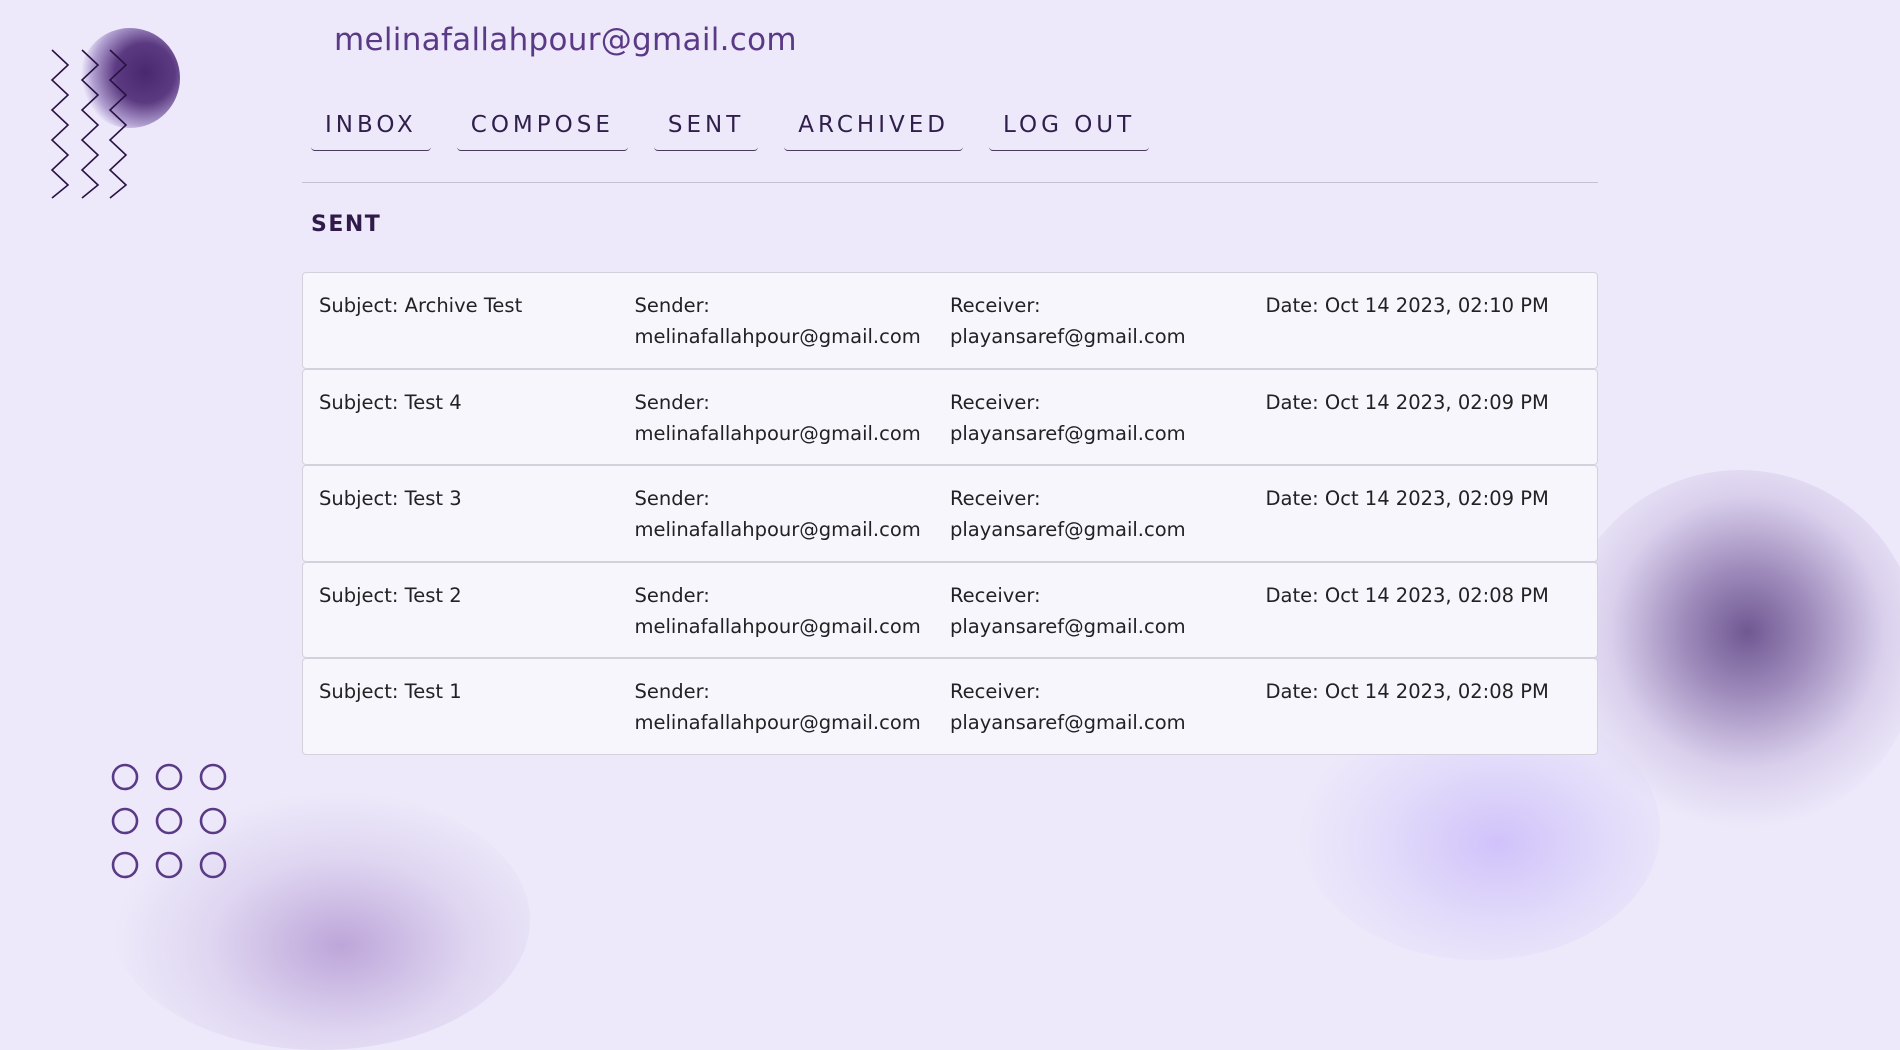 This screenshot has width=1900, height=1050. I want to click on email-subject: Subject: Test 4, so click(390, 402).